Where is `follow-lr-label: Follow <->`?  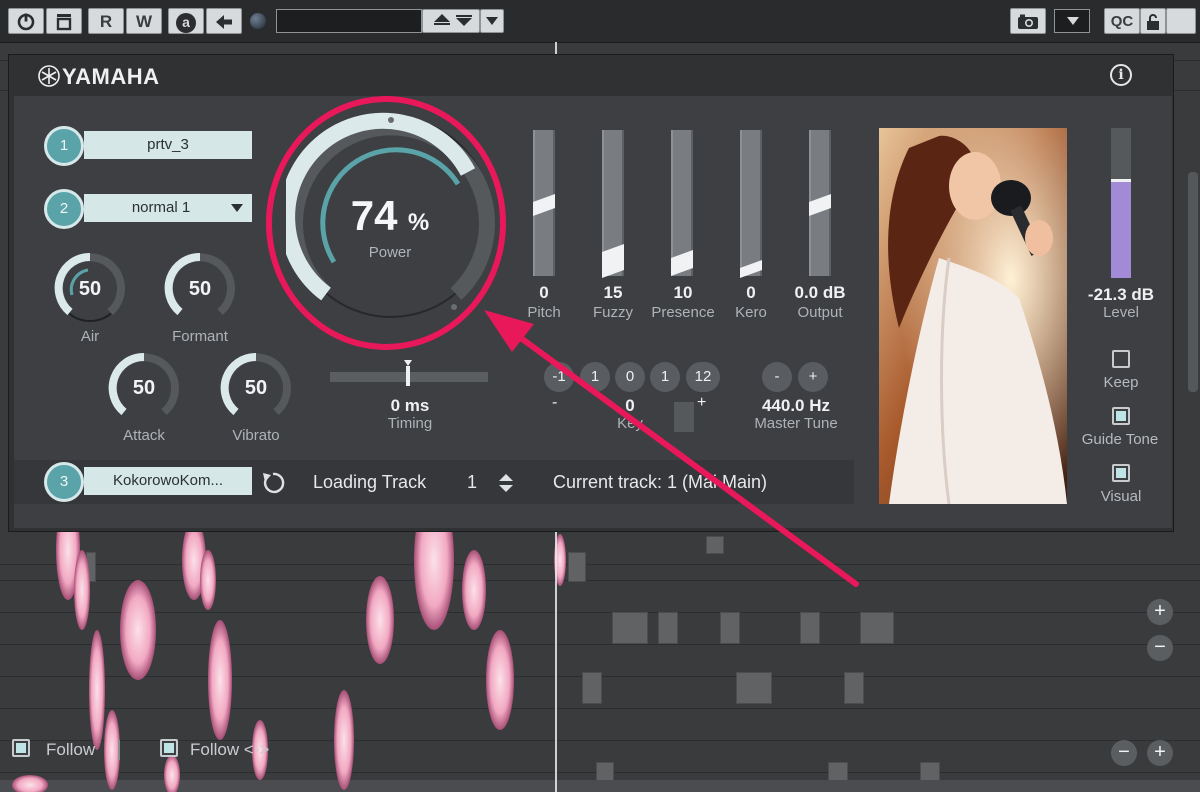 follow-lr-label: Follow <-> is located at coordinates (230, 749).